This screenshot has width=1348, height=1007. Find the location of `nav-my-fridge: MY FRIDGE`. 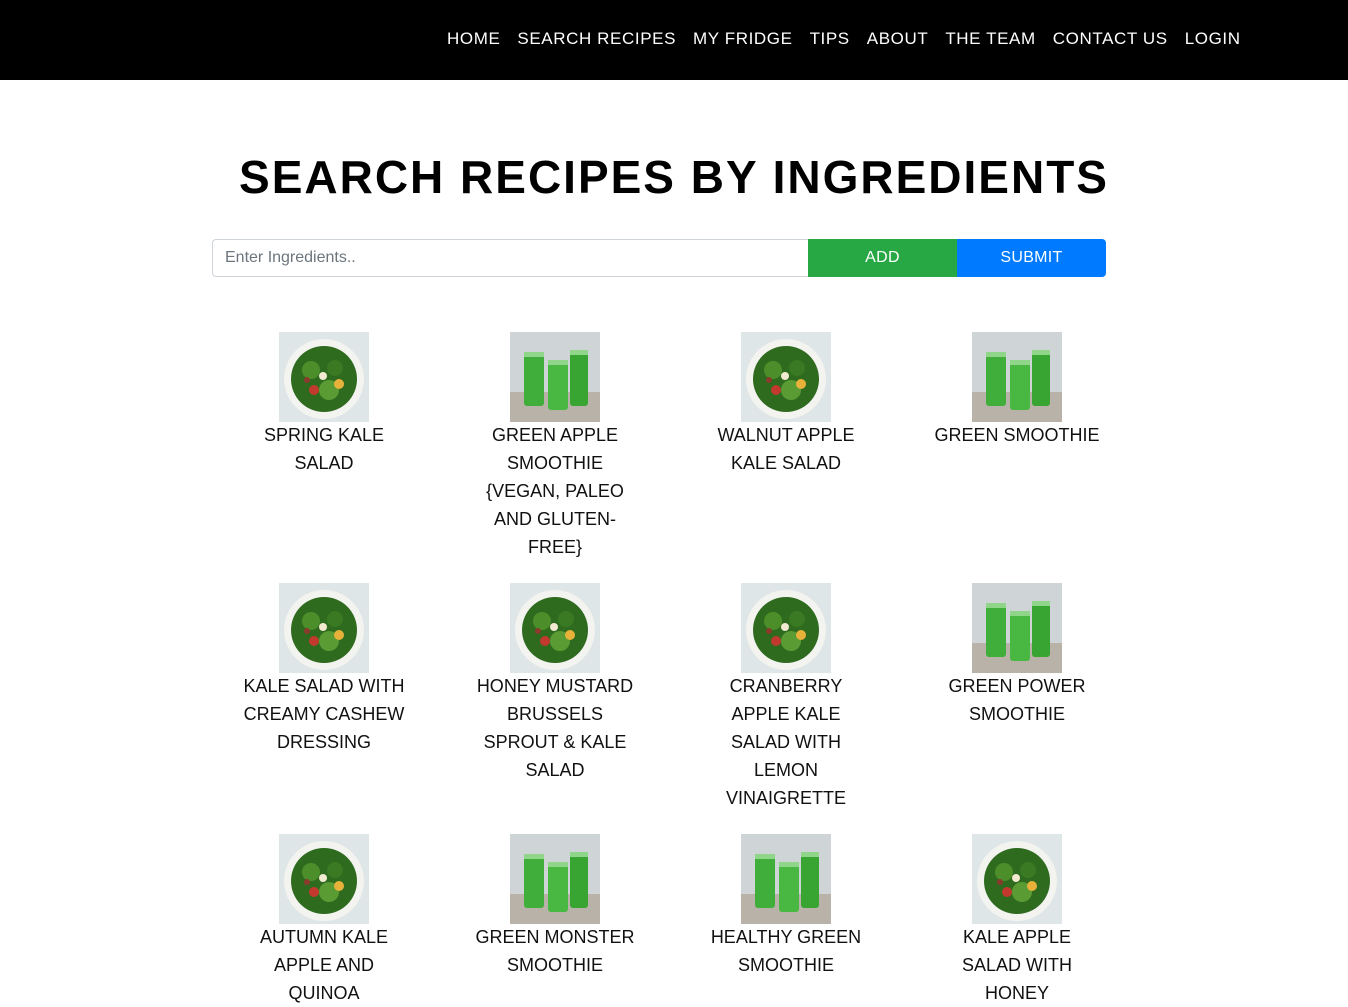

nav-my-fridge: MY FRIDGE is located at coordinates (743, 39).